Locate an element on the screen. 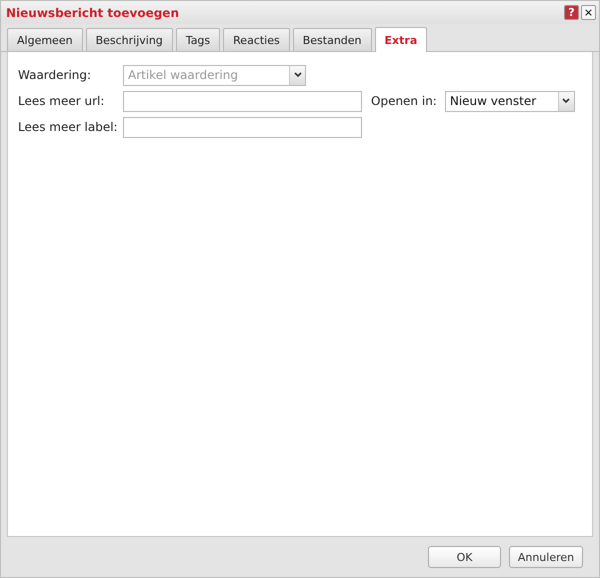 The image size is (600, 578). field-label: Lees meer label: is located at coordinates (68, 127).